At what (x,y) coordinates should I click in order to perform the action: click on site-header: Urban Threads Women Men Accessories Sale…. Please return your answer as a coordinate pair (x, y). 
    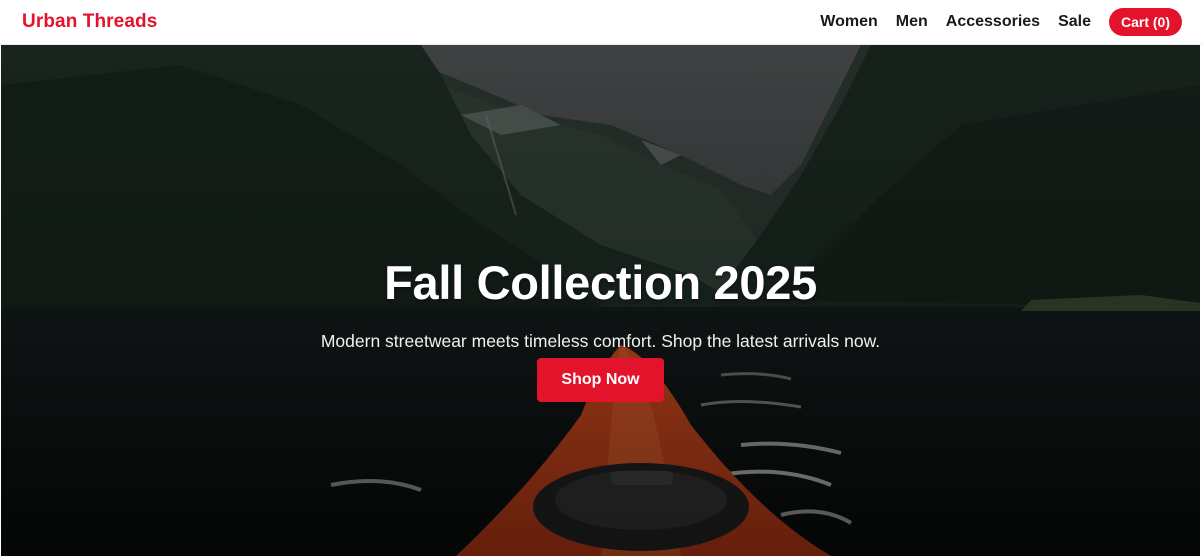
    Looking at the image, I should click on (601, 22).